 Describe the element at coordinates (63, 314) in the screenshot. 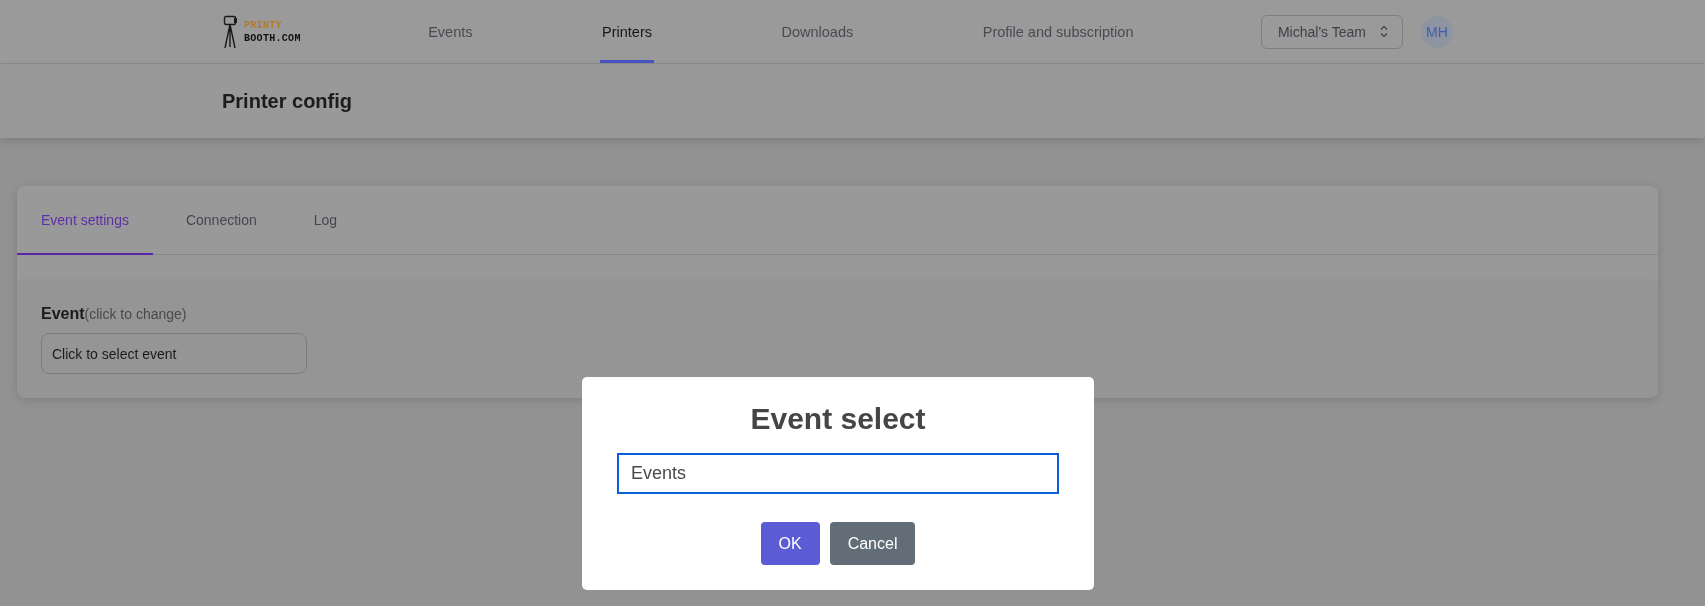

I see `field-label: Event` at that location.